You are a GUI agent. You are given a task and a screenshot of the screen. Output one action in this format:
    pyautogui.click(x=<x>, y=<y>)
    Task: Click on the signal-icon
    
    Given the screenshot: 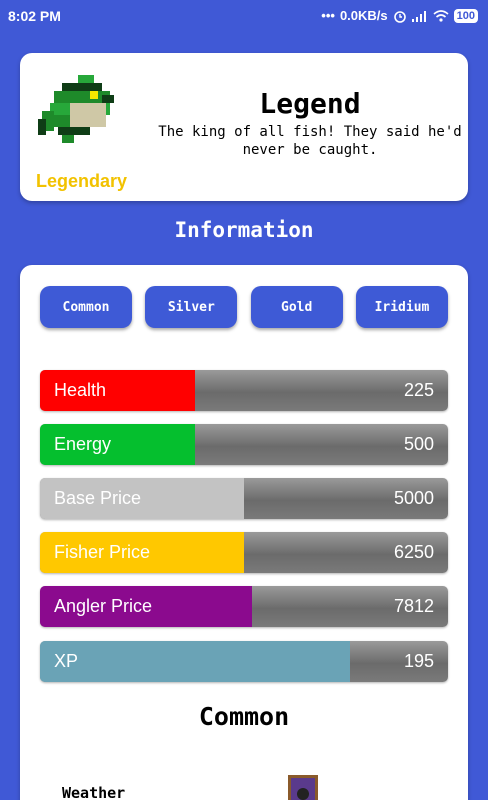 What is the action you would take?
    pyautogui.click(x=419, y=16)
    